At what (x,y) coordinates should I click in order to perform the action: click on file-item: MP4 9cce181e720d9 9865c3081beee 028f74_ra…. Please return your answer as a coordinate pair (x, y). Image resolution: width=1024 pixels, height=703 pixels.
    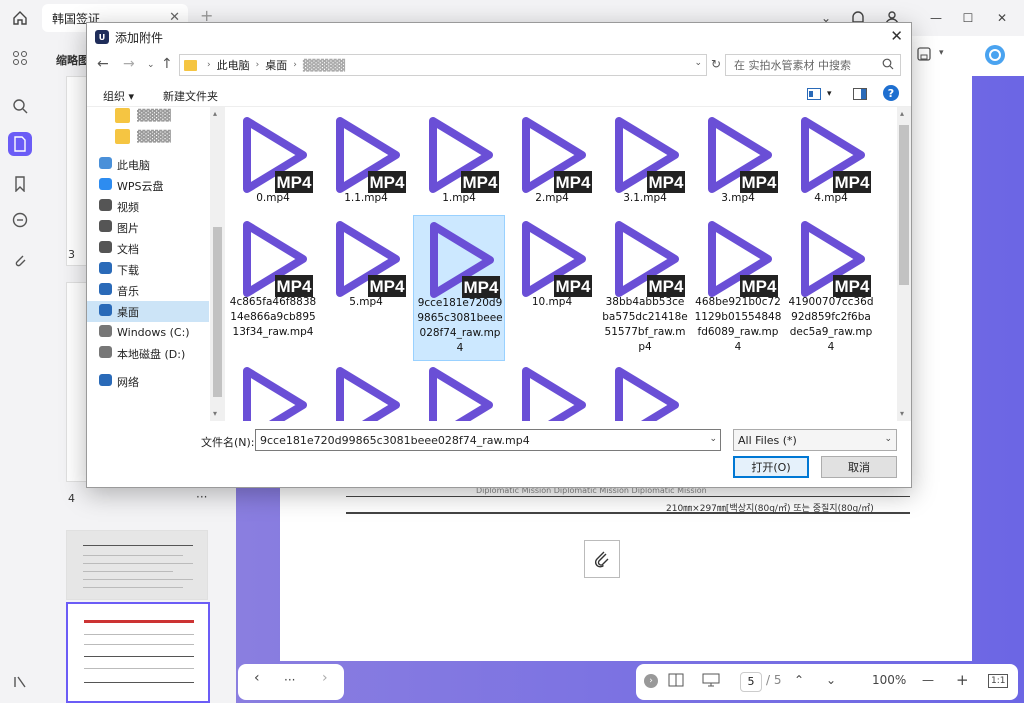
    Looking at the image, I should click on (459, 288).